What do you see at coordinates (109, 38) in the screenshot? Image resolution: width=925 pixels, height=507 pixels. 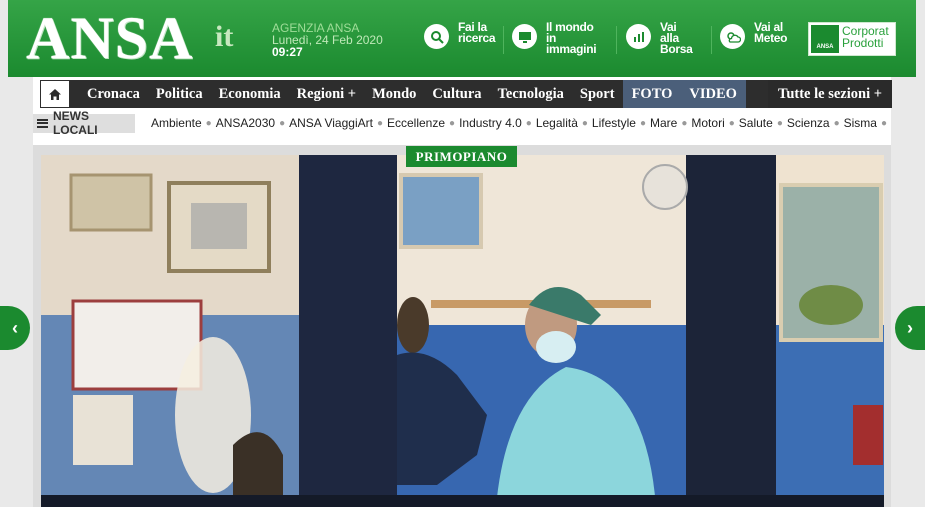 I see `ansa-logo: ANSA` at bounding box center [109, 38].